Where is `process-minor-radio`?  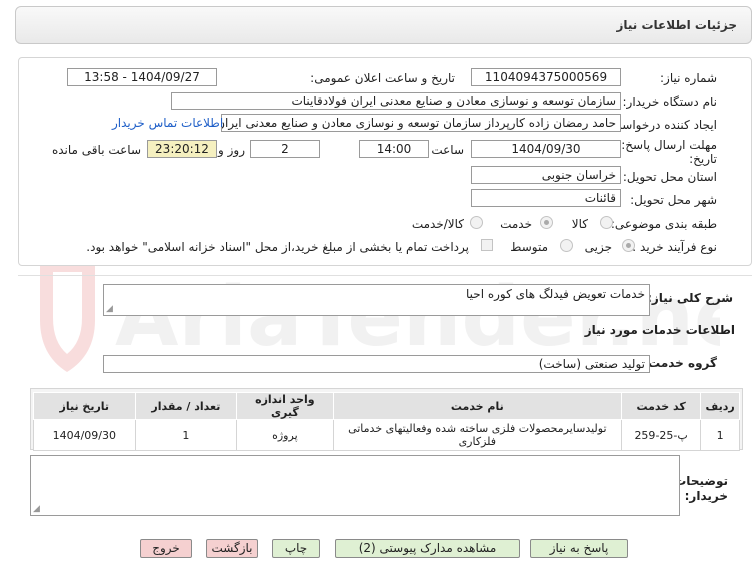
process-minor-radio is located at coordinates (628, 245).